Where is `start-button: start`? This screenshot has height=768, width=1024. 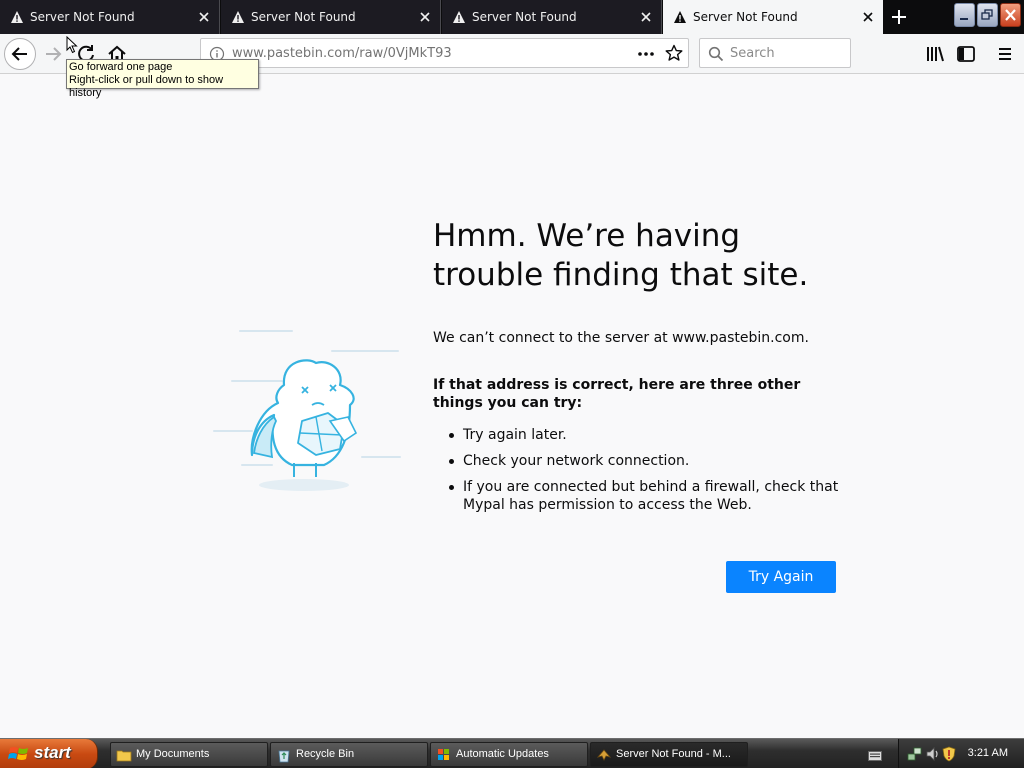
start-button: start is located at coordinates (49, 753).